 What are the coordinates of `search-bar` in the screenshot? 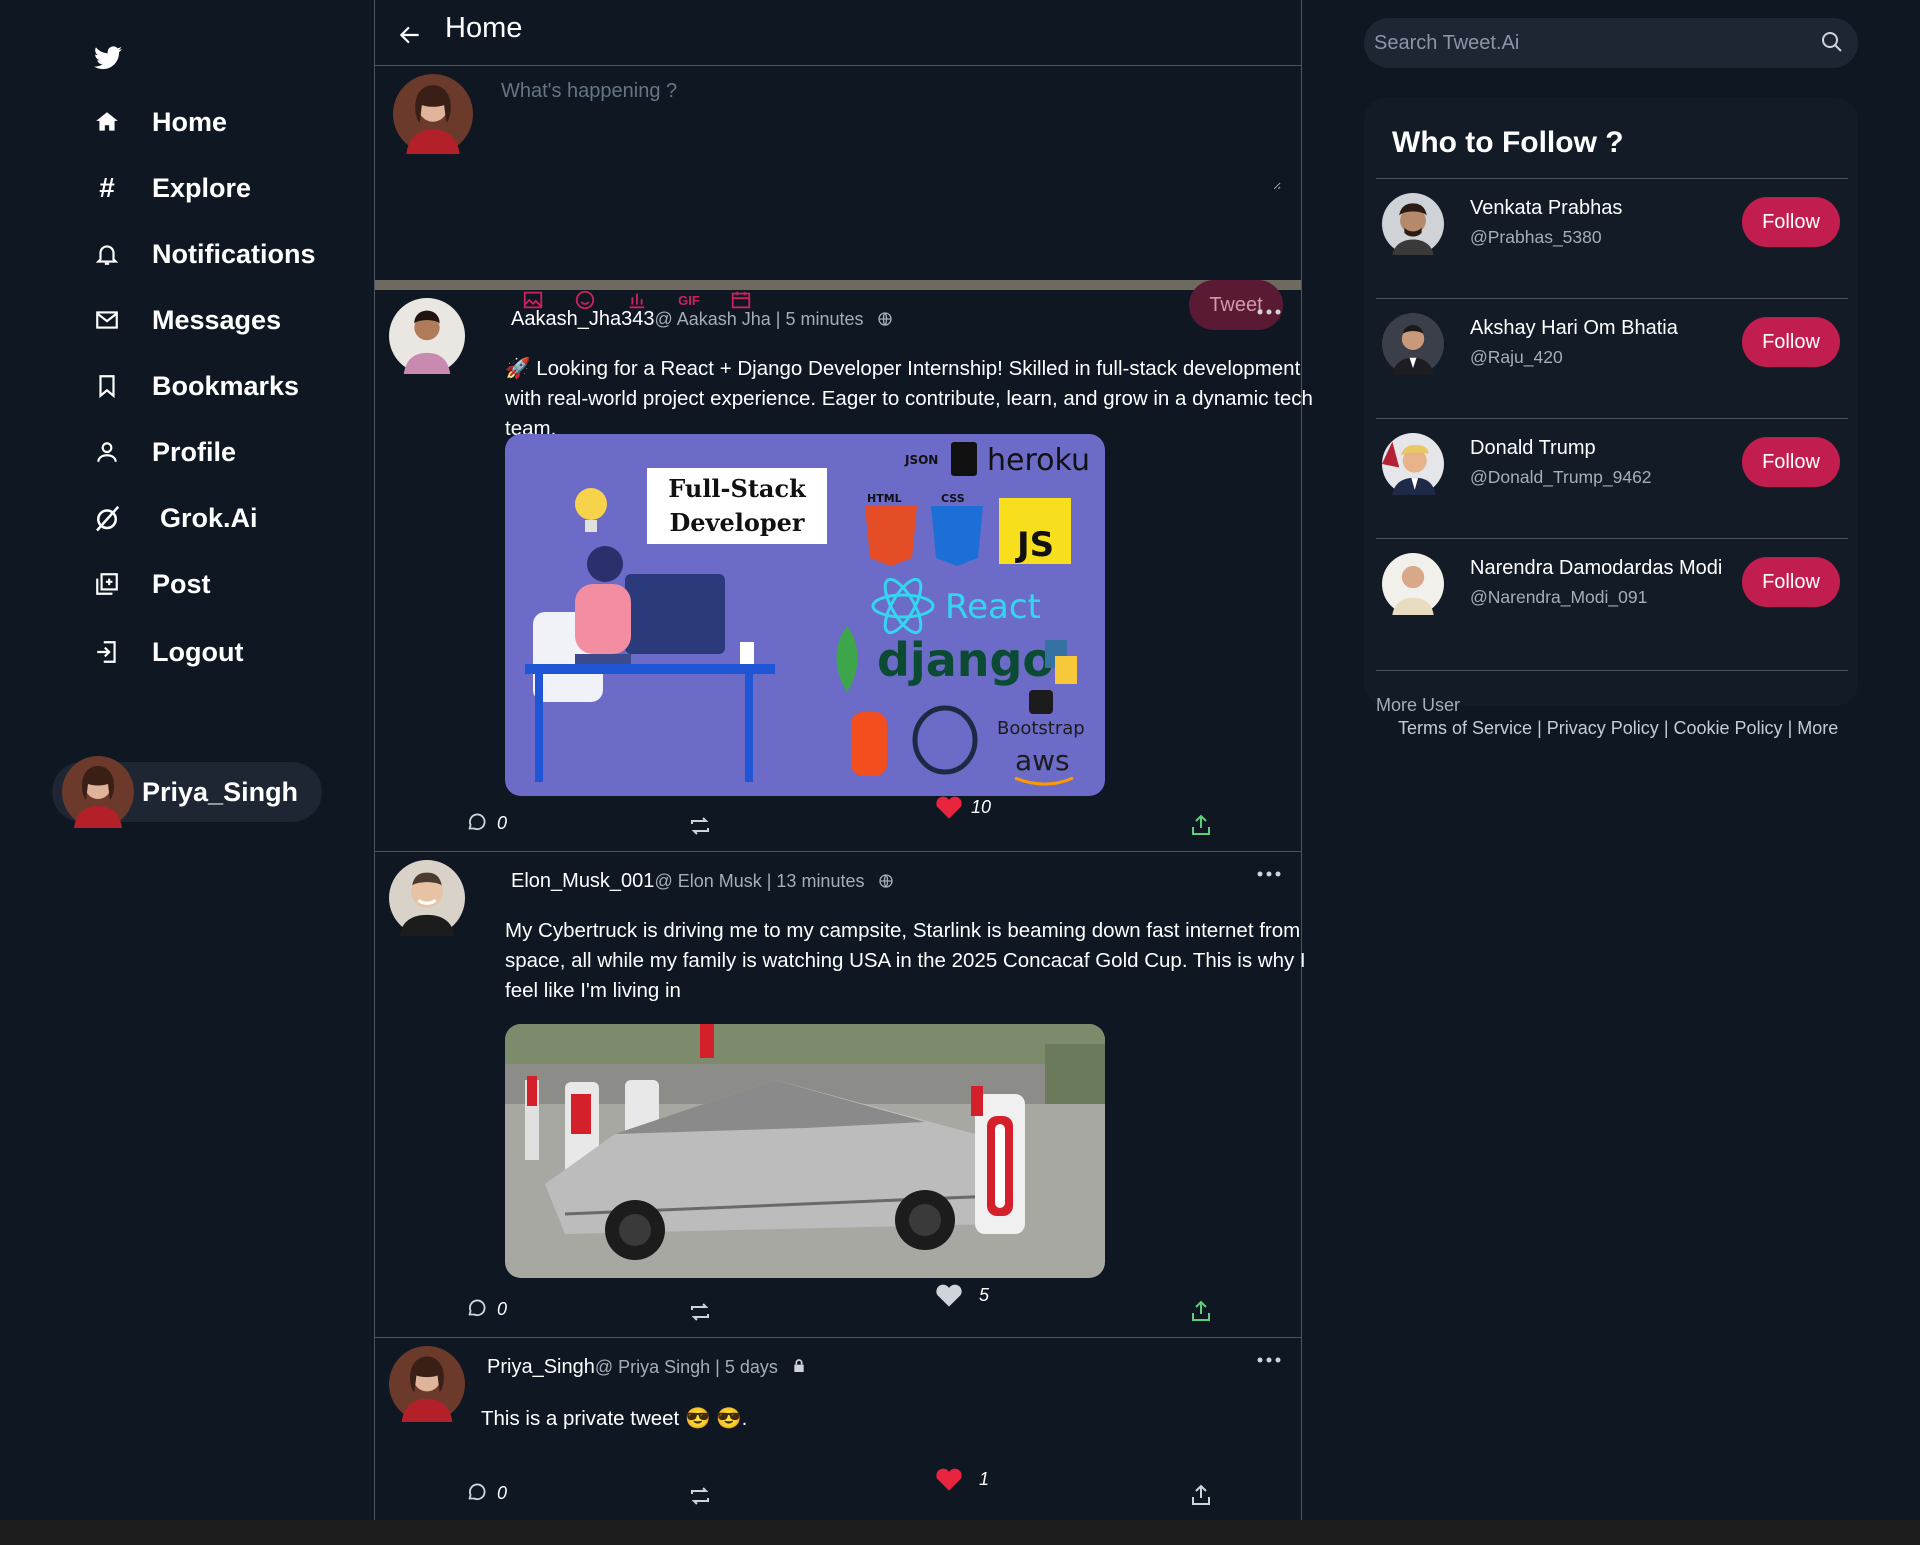 It's located at (1611, 43).